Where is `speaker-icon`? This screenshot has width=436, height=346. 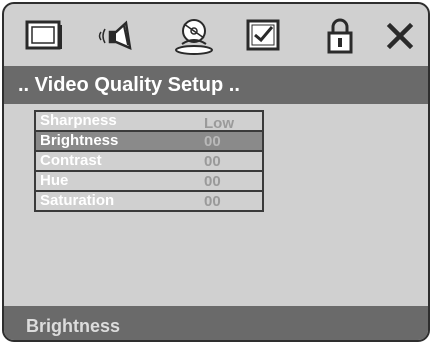
speaker-icon is located at coordinates (118, 36).